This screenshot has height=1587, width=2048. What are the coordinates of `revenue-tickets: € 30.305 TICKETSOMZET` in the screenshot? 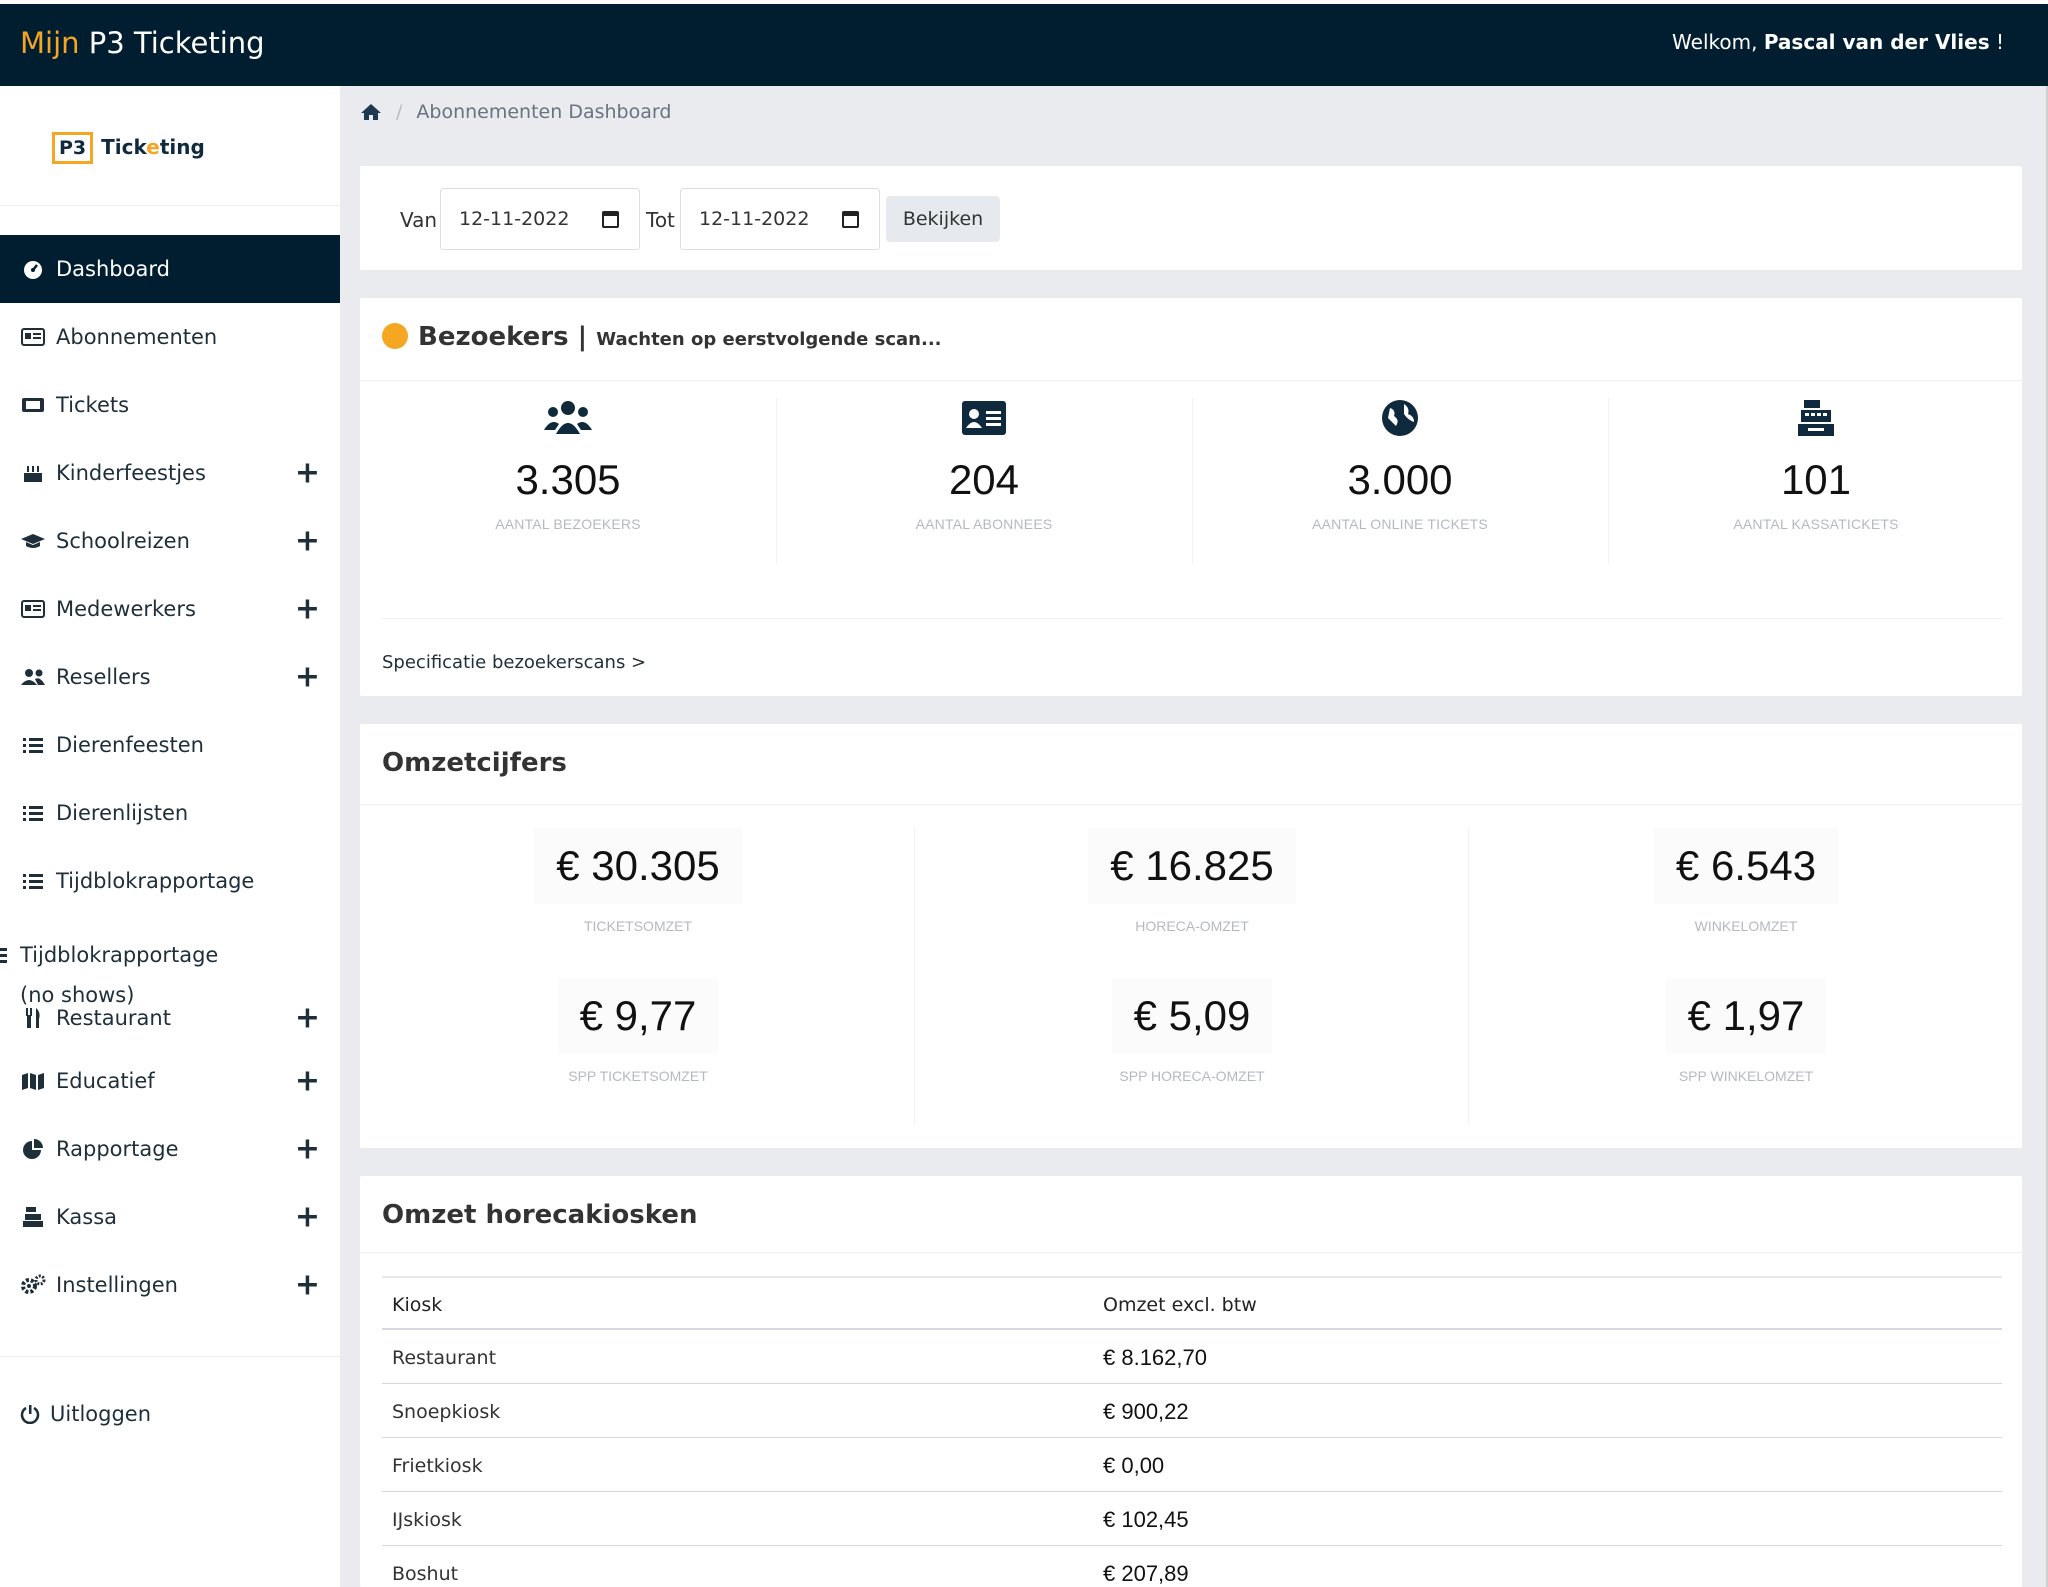 It's located at (638, 881).